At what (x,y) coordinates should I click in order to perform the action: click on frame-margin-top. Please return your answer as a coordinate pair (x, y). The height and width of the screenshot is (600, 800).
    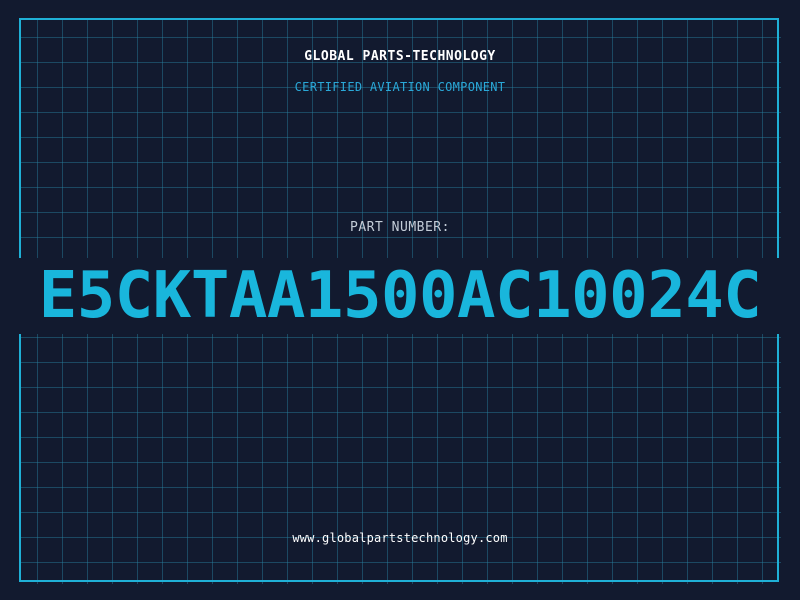
    Looking at the image, I should click on (400, 9).